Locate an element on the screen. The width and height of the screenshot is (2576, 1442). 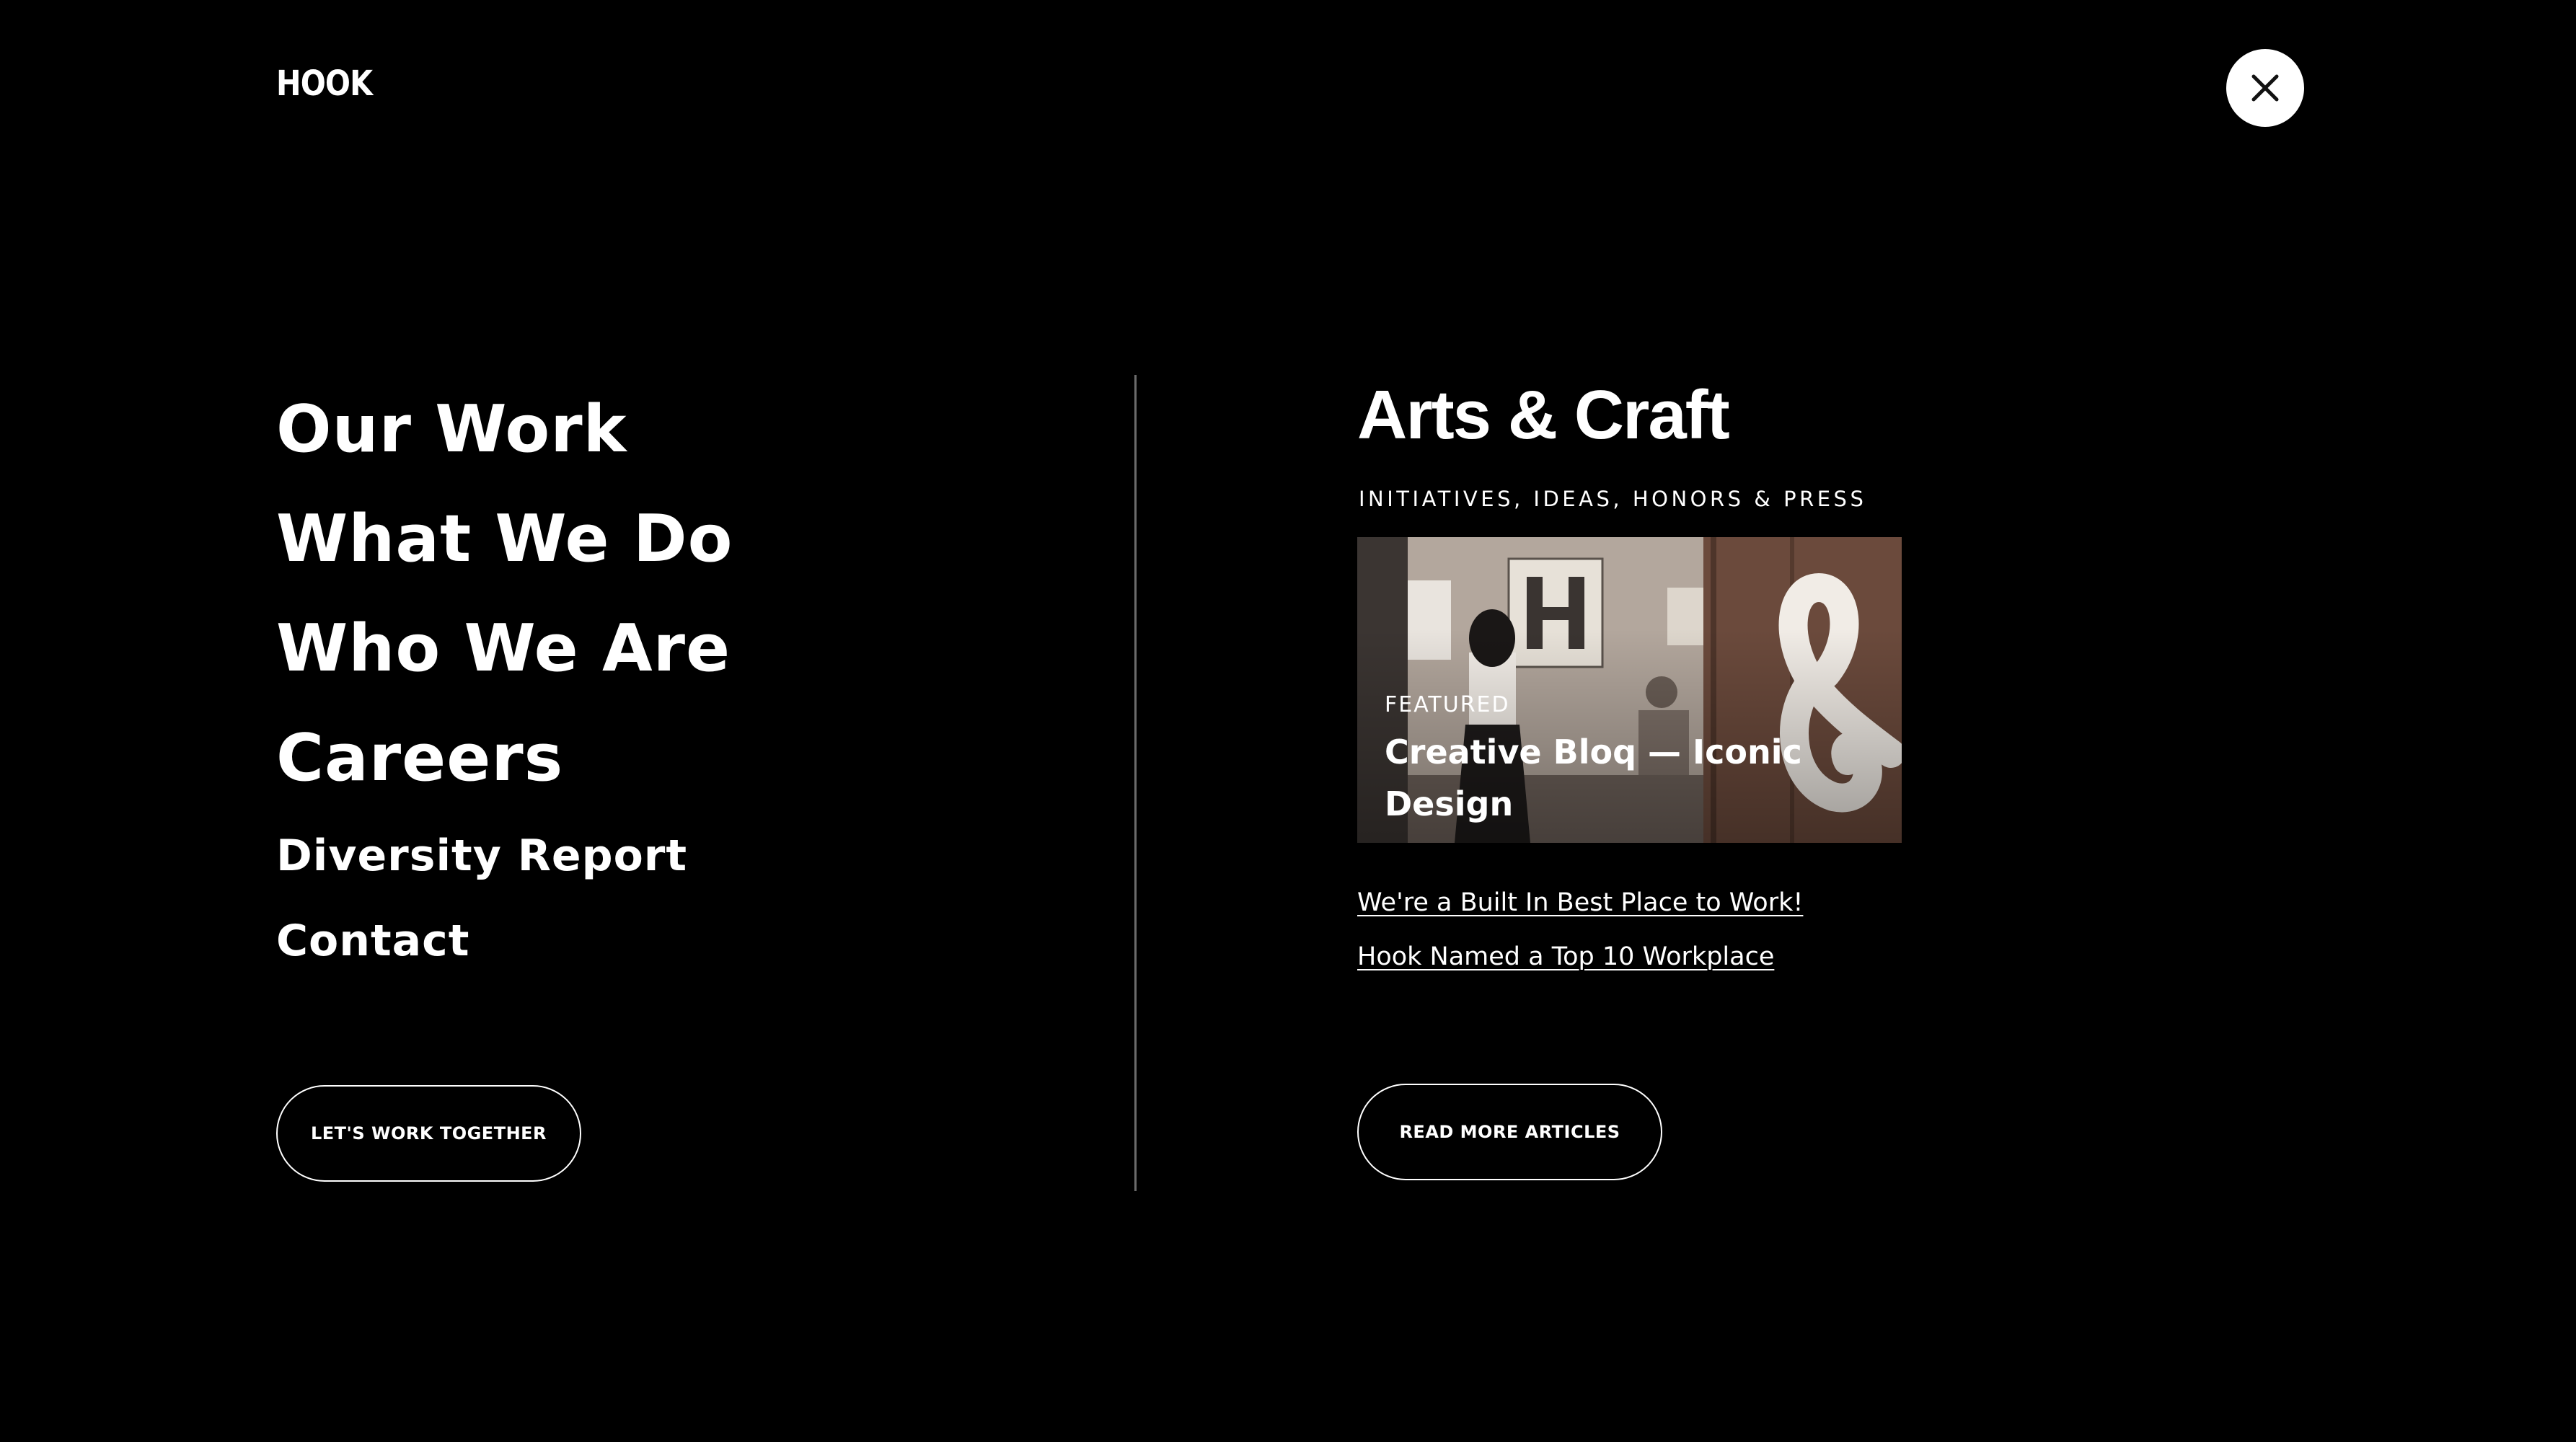
featured-label: FEATURED is located at coordinates (1447, 704).